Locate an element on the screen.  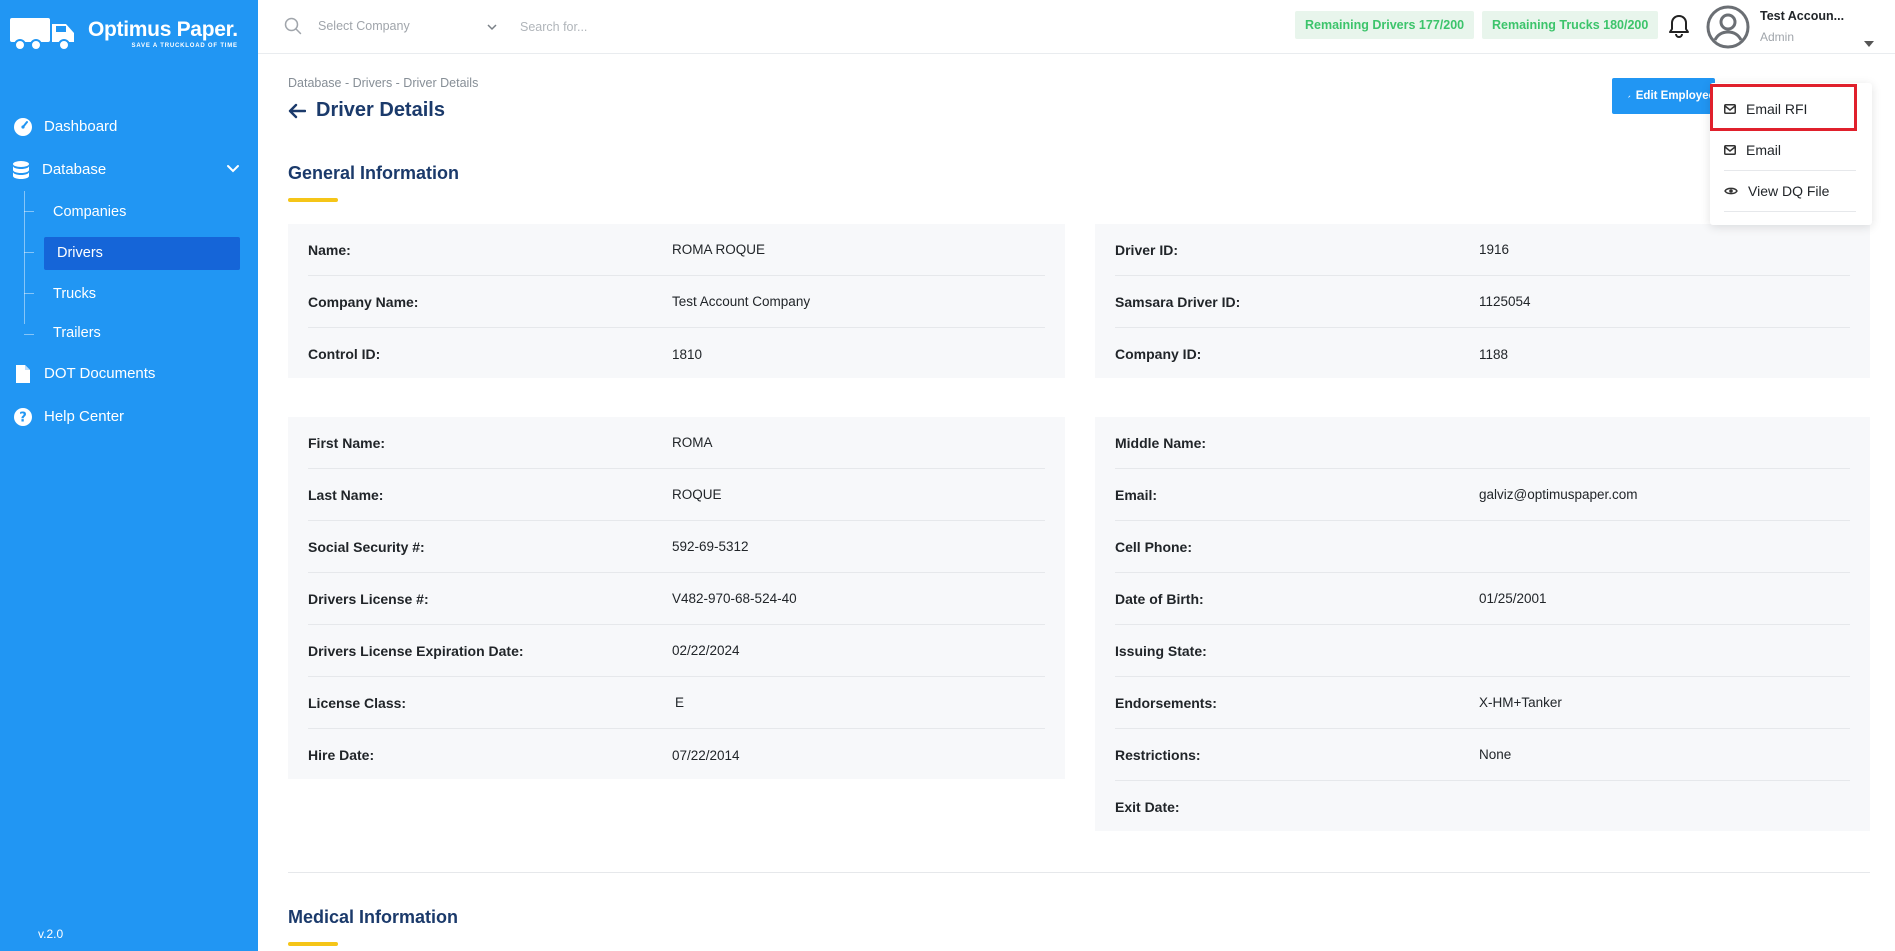
menu-item-view-dq-file: View DQ File is located at coordinates (1790, 191).